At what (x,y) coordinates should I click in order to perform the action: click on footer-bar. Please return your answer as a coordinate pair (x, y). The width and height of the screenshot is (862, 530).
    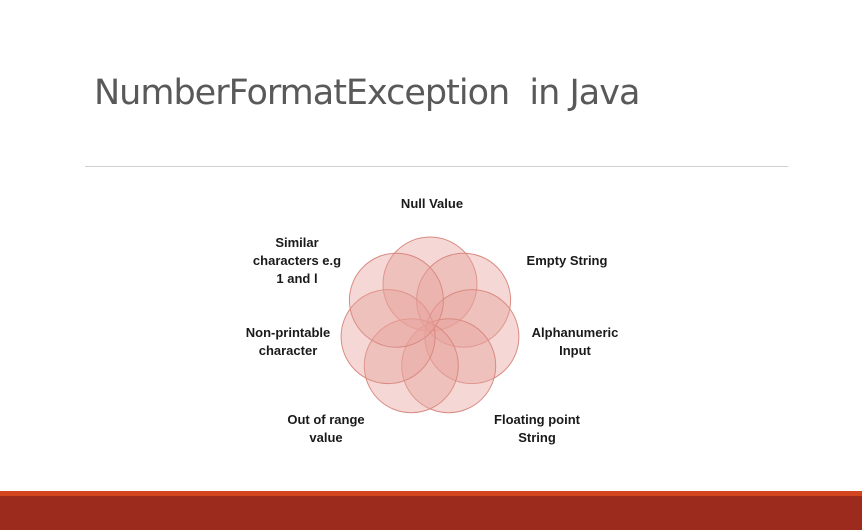
    Looking at the image, I should click on (431, 513).